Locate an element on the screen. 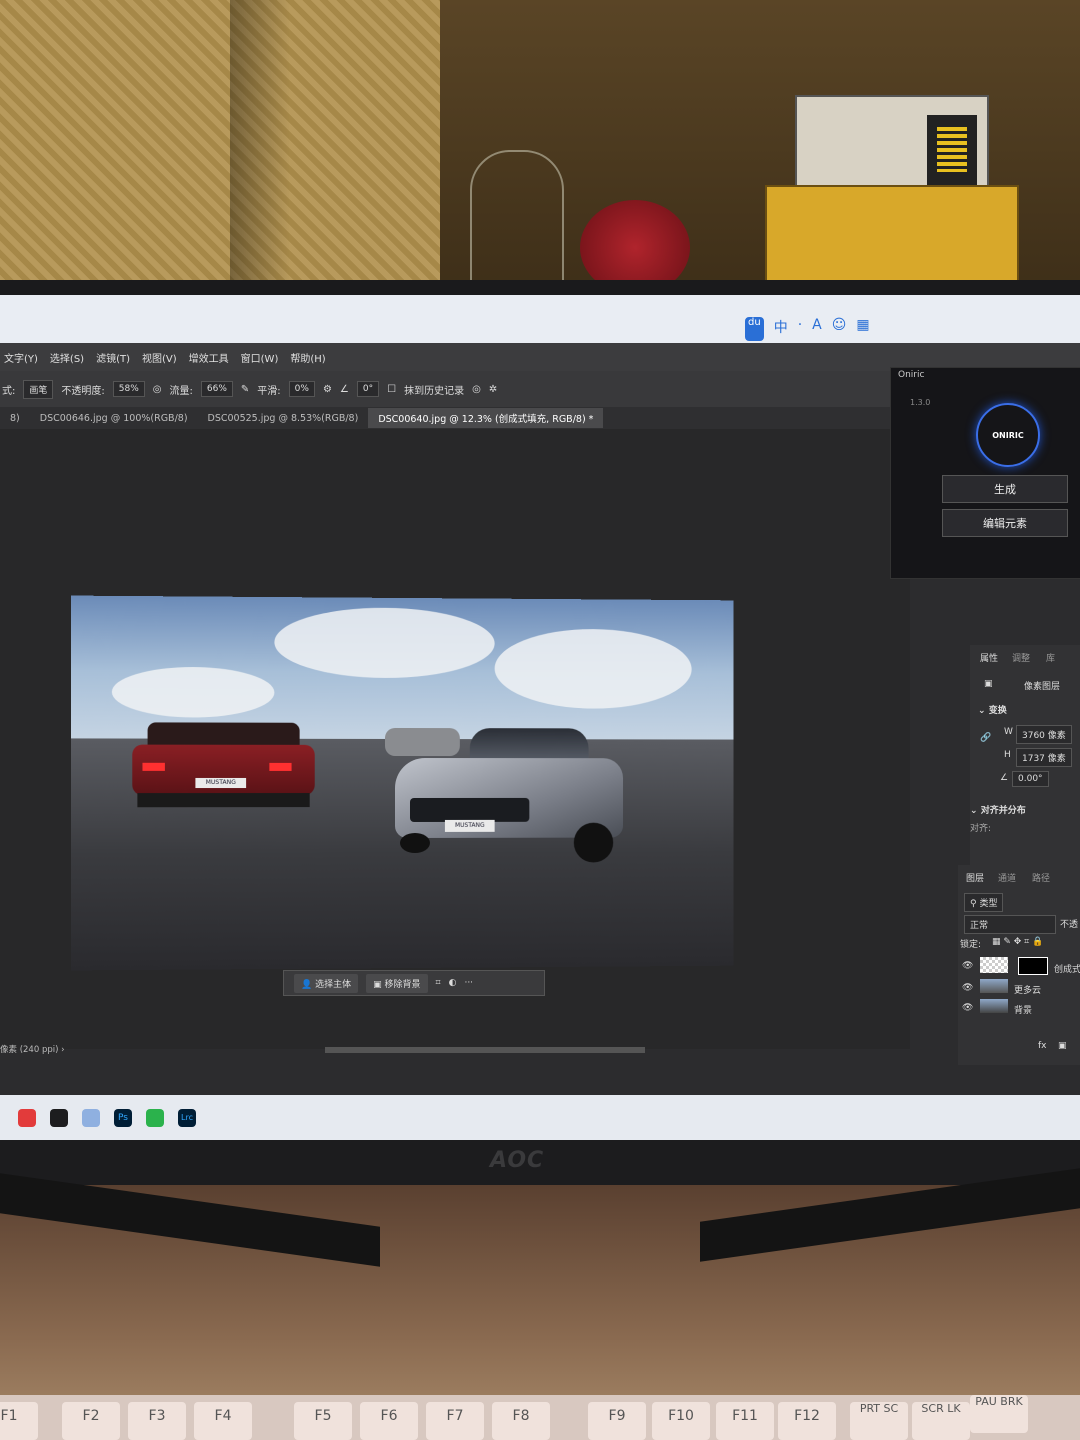 The height and width of the screenshot is (1440, 1080). menu-window: 窗口(W) is located at coordinates (260, 357).